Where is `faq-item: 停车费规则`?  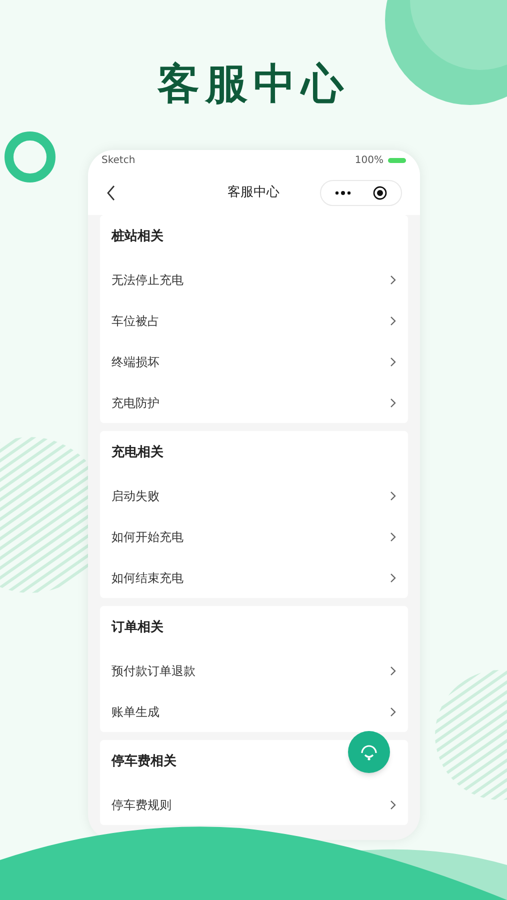 faq-item: 停车费规则 is located at coordinates (254, 804).